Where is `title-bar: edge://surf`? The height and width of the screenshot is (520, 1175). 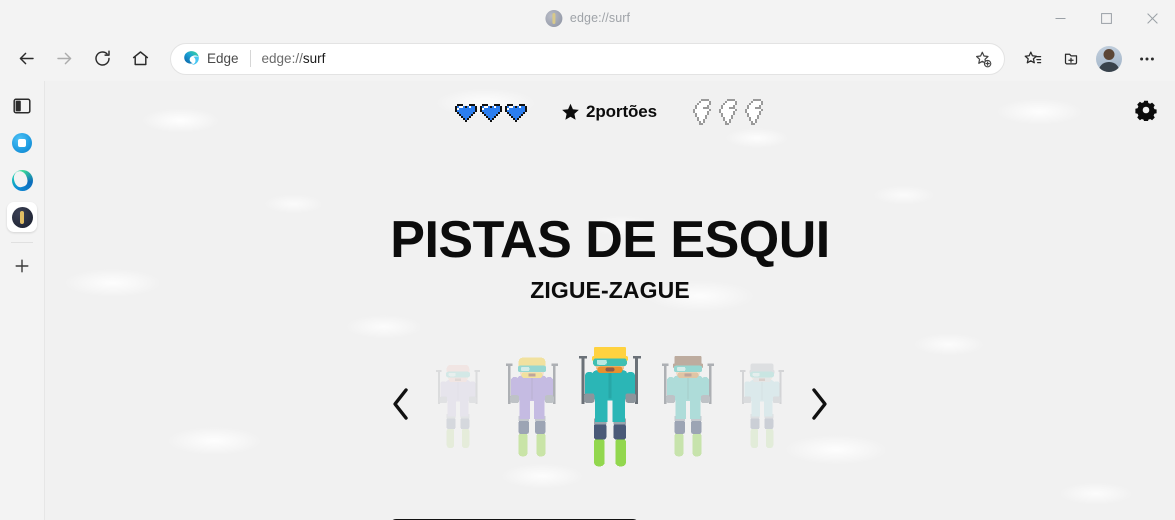
title-bar: edge://surf is located at coordinates (587, 18).